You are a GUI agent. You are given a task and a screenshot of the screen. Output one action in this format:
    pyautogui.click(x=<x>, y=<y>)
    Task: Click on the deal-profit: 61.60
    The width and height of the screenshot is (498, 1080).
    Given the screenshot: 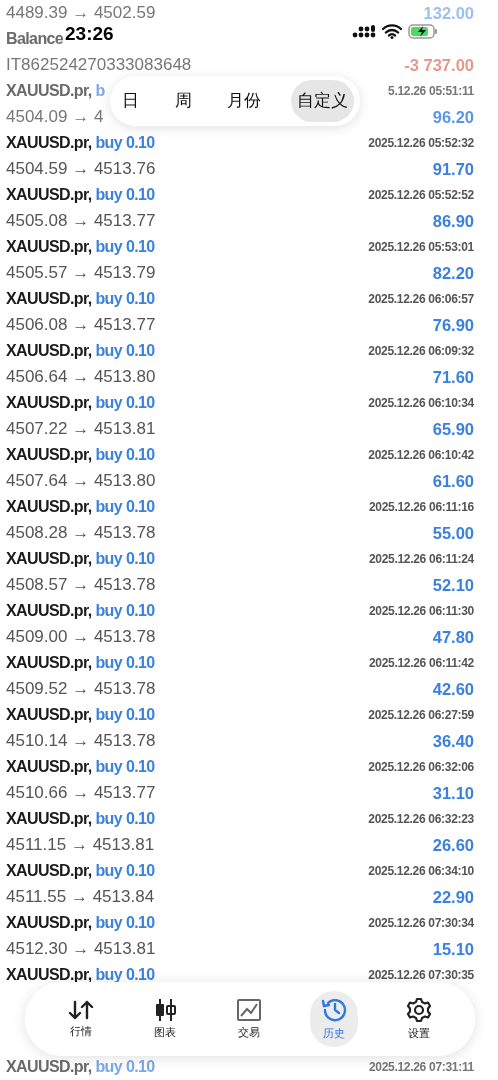 What is the action you would take?
    pyautogui.click(x=453, y=481)
    